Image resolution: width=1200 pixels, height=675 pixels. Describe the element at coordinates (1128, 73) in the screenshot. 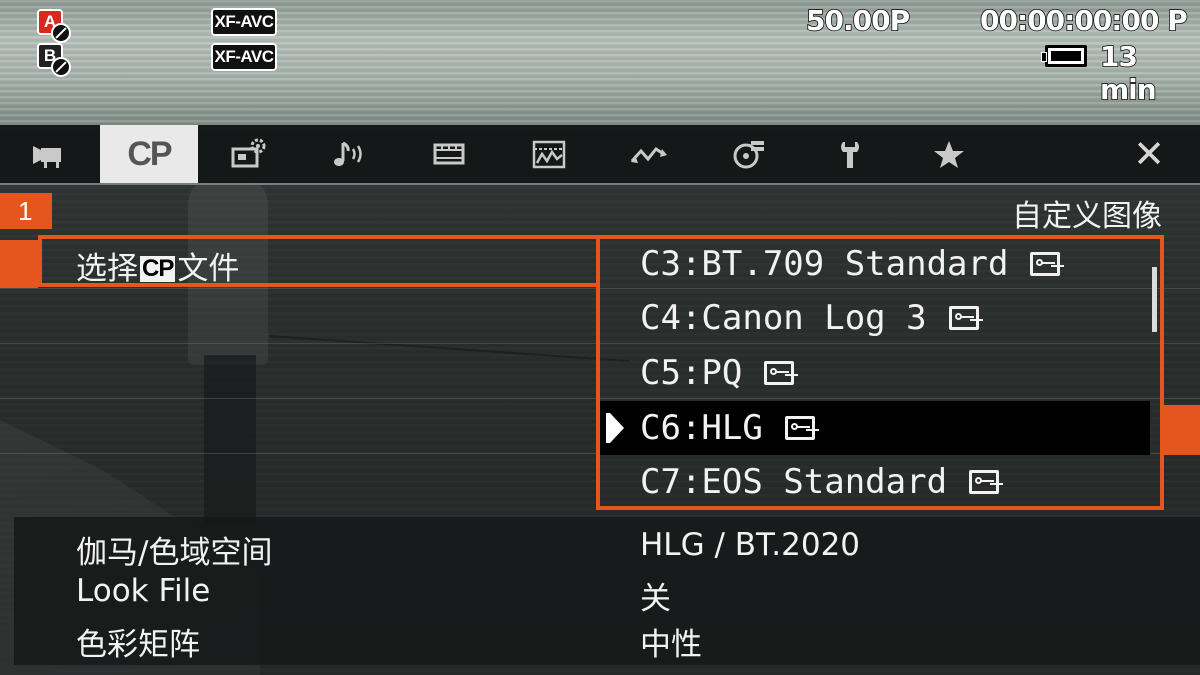

I see `battery-remaining: 13 min` at that location.